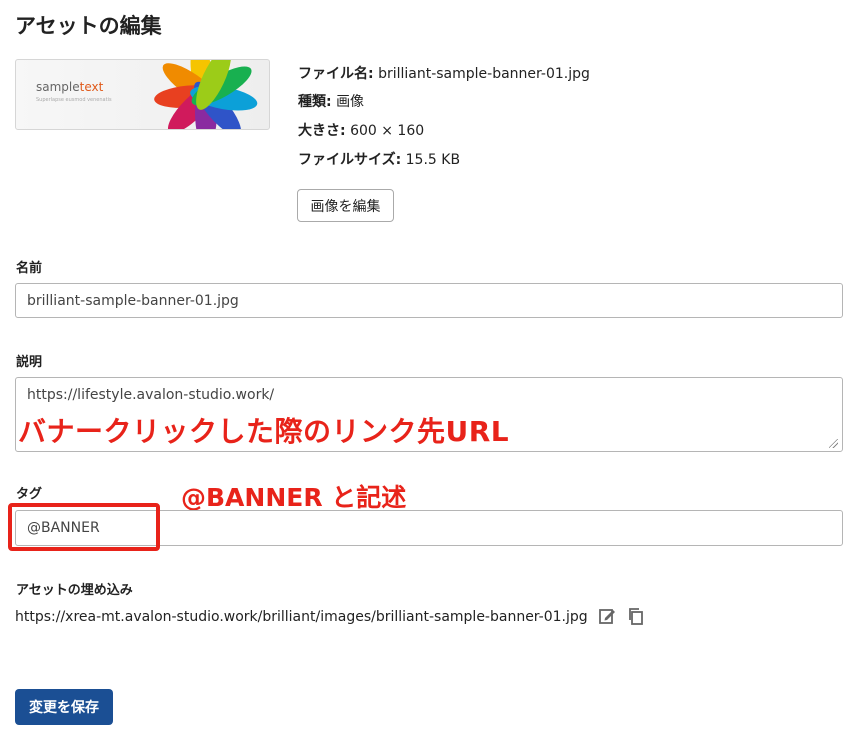  Describe the element at coordinates (29, 362) in the screenshot. I see `description-label: 説明` at that location.